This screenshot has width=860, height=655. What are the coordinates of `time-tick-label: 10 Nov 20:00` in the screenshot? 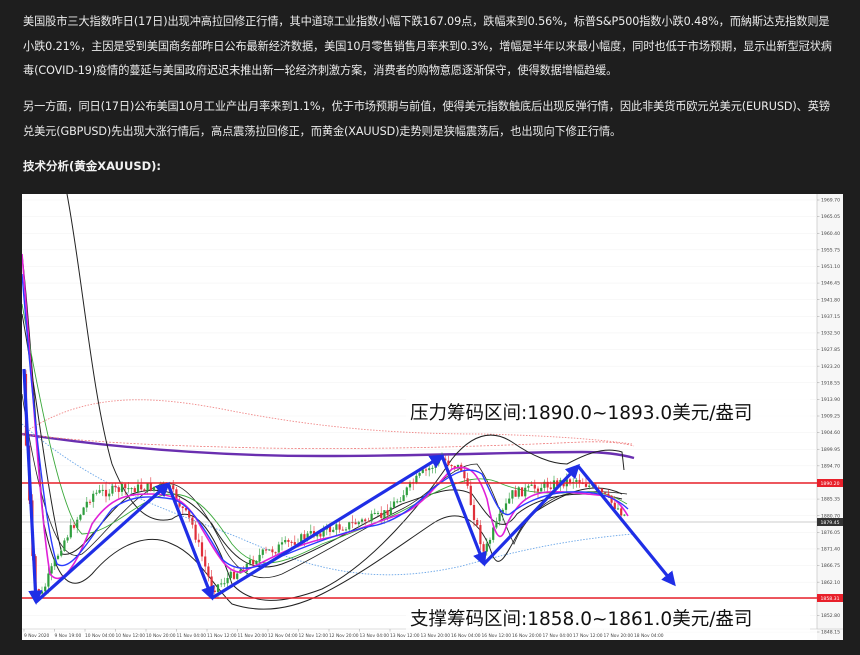 It's located at (161, 636).